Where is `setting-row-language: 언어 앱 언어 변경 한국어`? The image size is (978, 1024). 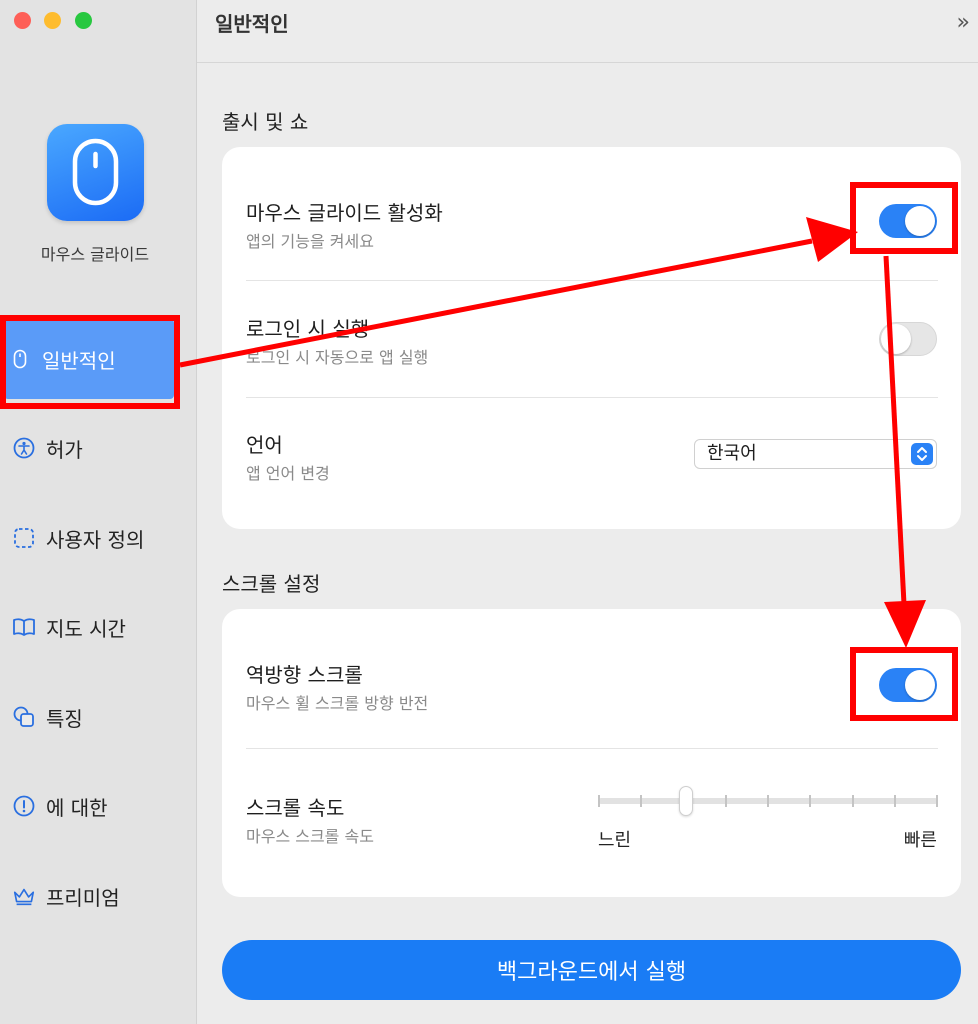 setting-row-language: 언어 앱 언어 변경 한국어 is located at coordinates (591, 463).